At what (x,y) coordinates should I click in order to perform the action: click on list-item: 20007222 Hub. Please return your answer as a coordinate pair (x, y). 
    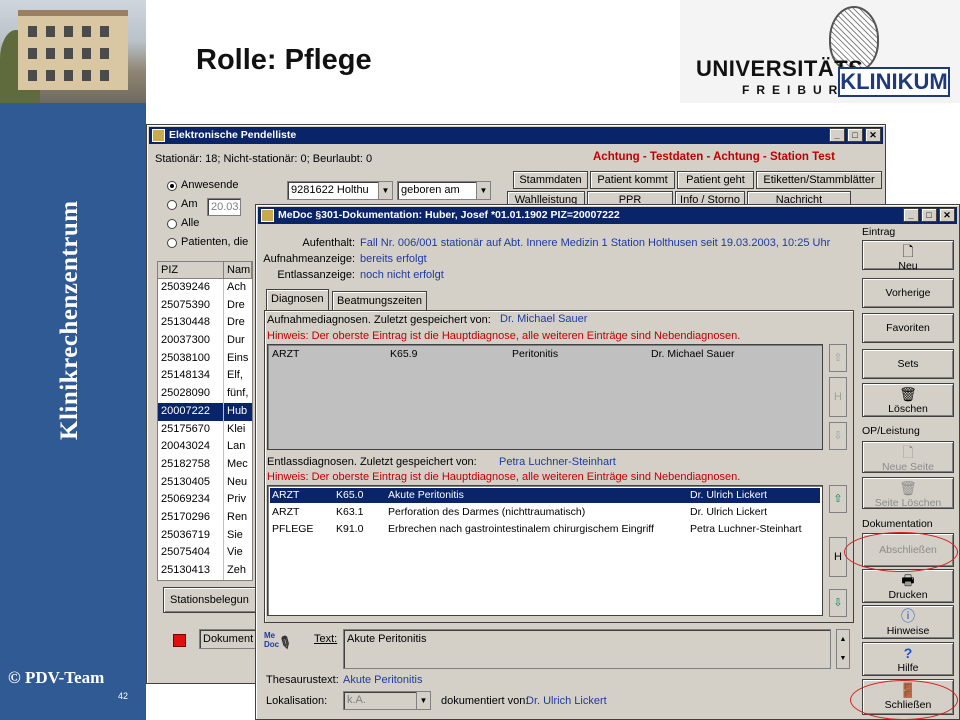
    Looking at the image, I should click on (205, 411).